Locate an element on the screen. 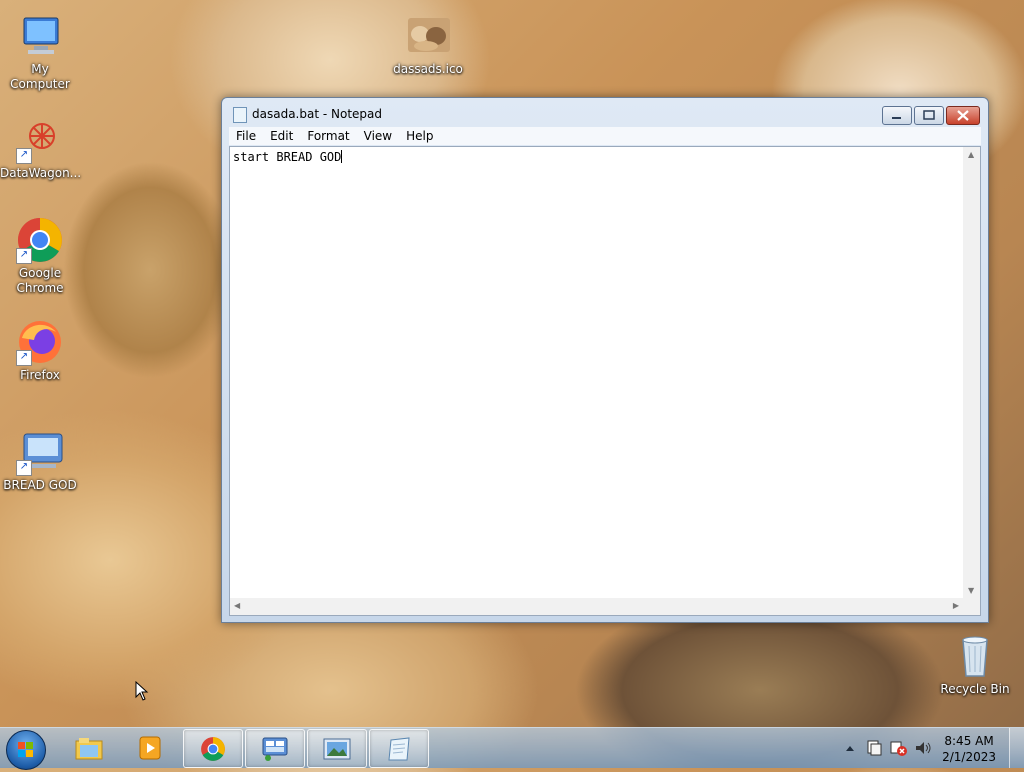  batch-file-icon: ↗ is located at coordinates (40, 452).